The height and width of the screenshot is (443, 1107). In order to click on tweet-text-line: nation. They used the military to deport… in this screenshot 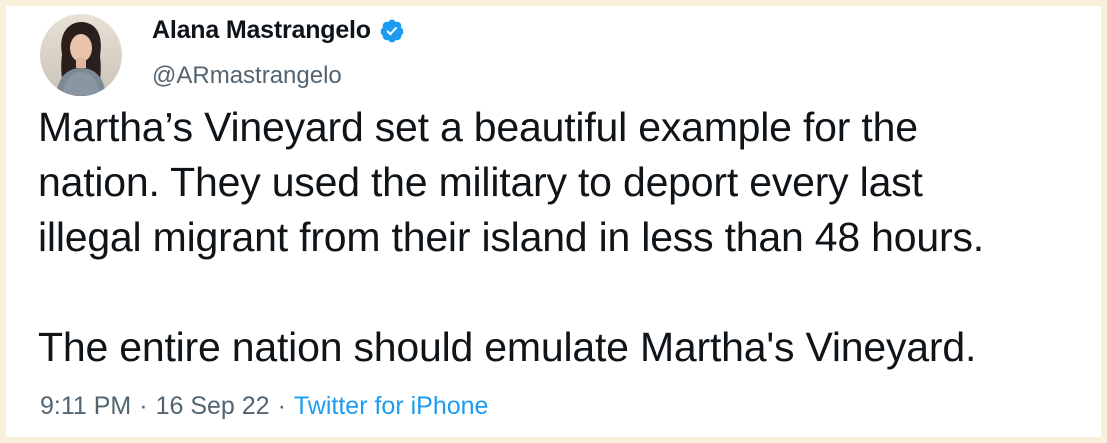, I will do `click(480, 182)`.